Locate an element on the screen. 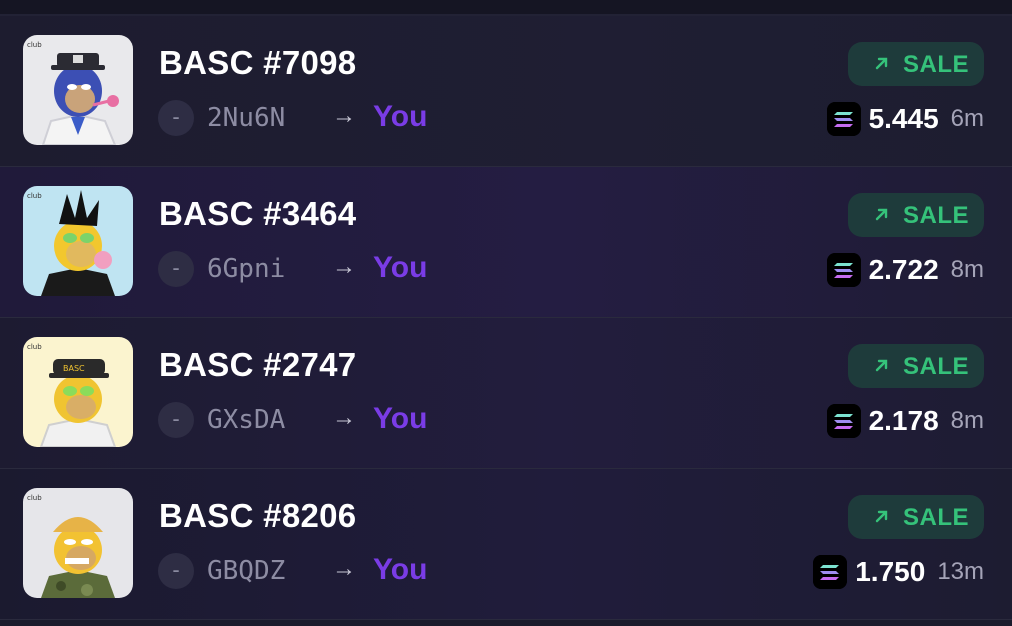 Image resolution: width=1012 pixels, height=626 pixels. sale-price: 2.722 is located at coordinates (903, 269).